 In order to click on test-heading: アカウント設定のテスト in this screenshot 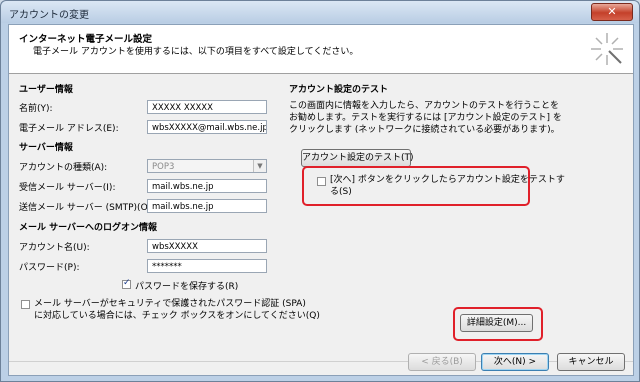, I will do `click(339, 90)`.